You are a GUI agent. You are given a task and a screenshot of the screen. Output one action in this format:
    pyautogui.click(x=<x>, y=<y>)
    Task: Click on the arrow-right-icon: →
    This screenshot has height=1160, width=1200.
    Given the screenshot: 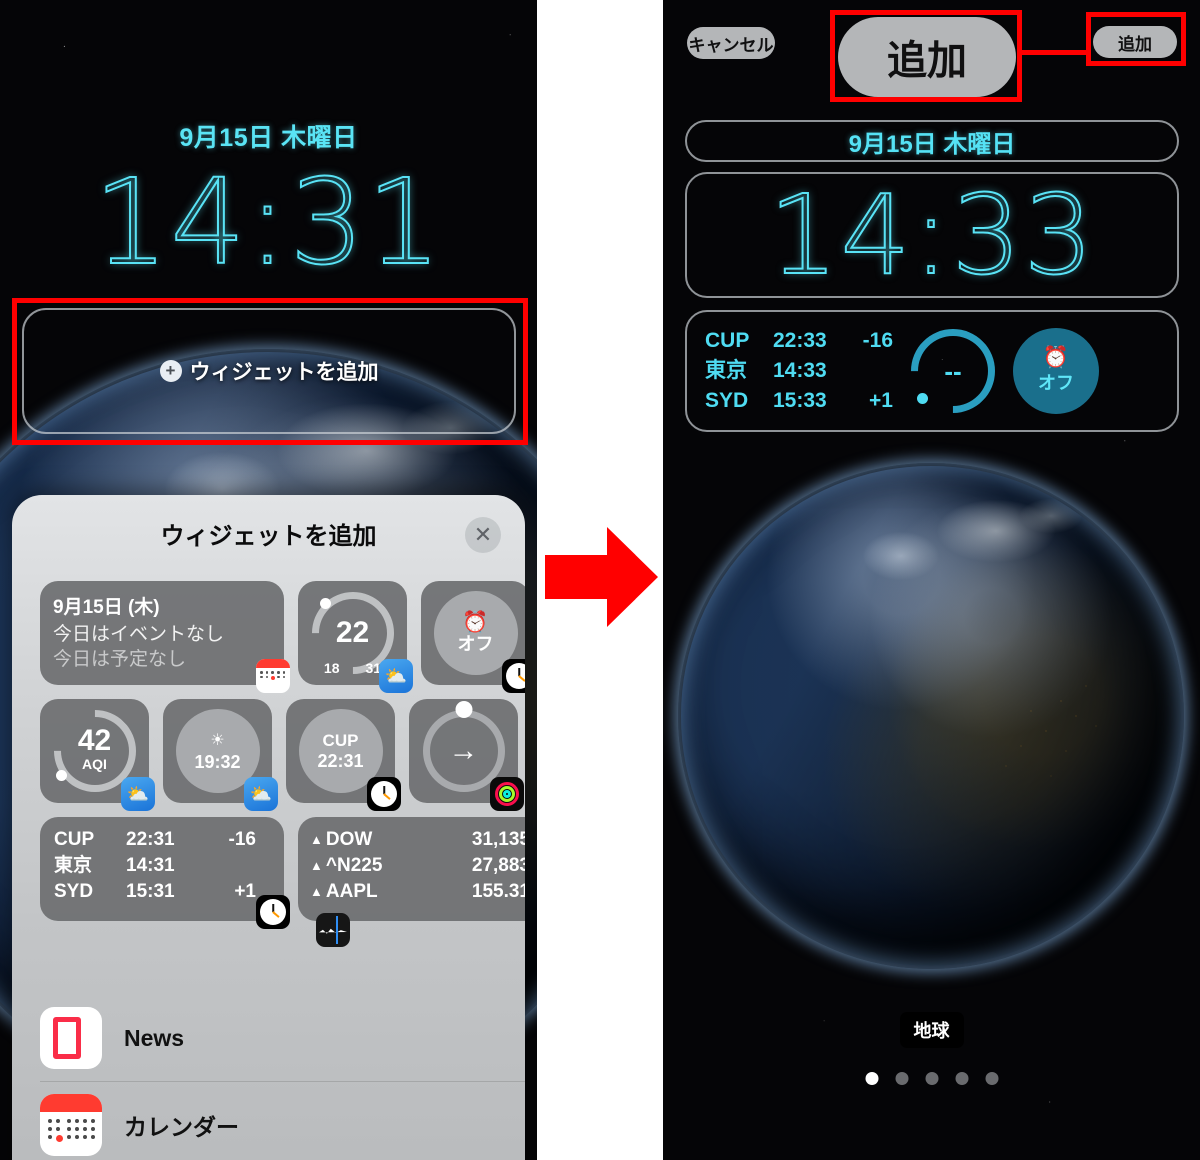 What is the action you would take?
    pyautogui.click(x=463, y=750)
    